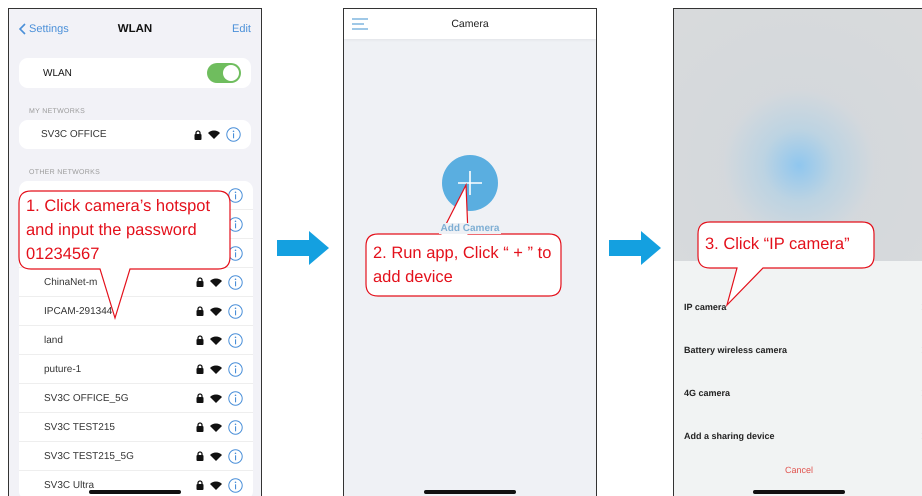 This screenshot has height=496, width=922. Describe the element at coordinates (89, 456) in the screenshot. I see `network-name: SV3C TEST215_5G` at that location.